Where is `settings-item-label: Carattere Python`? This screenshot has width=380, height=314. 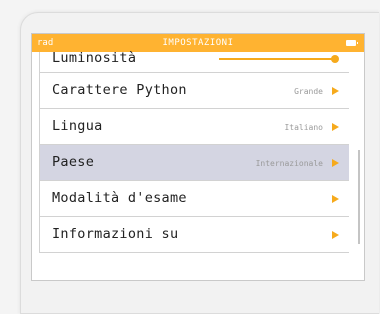 settings-item-label: Carattere Python is located at coordinates (119, 90).